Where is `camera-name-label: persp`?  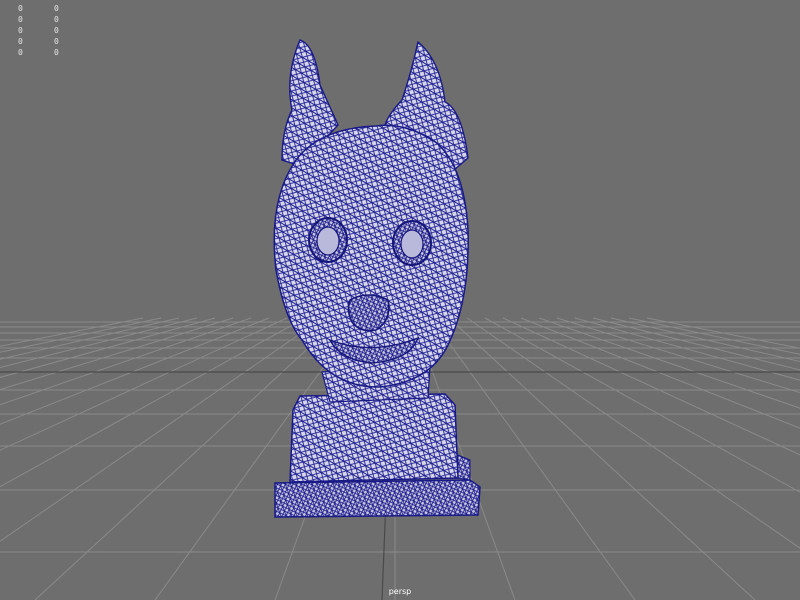
camera-name-label: persp is located at coordinates (400, 591).